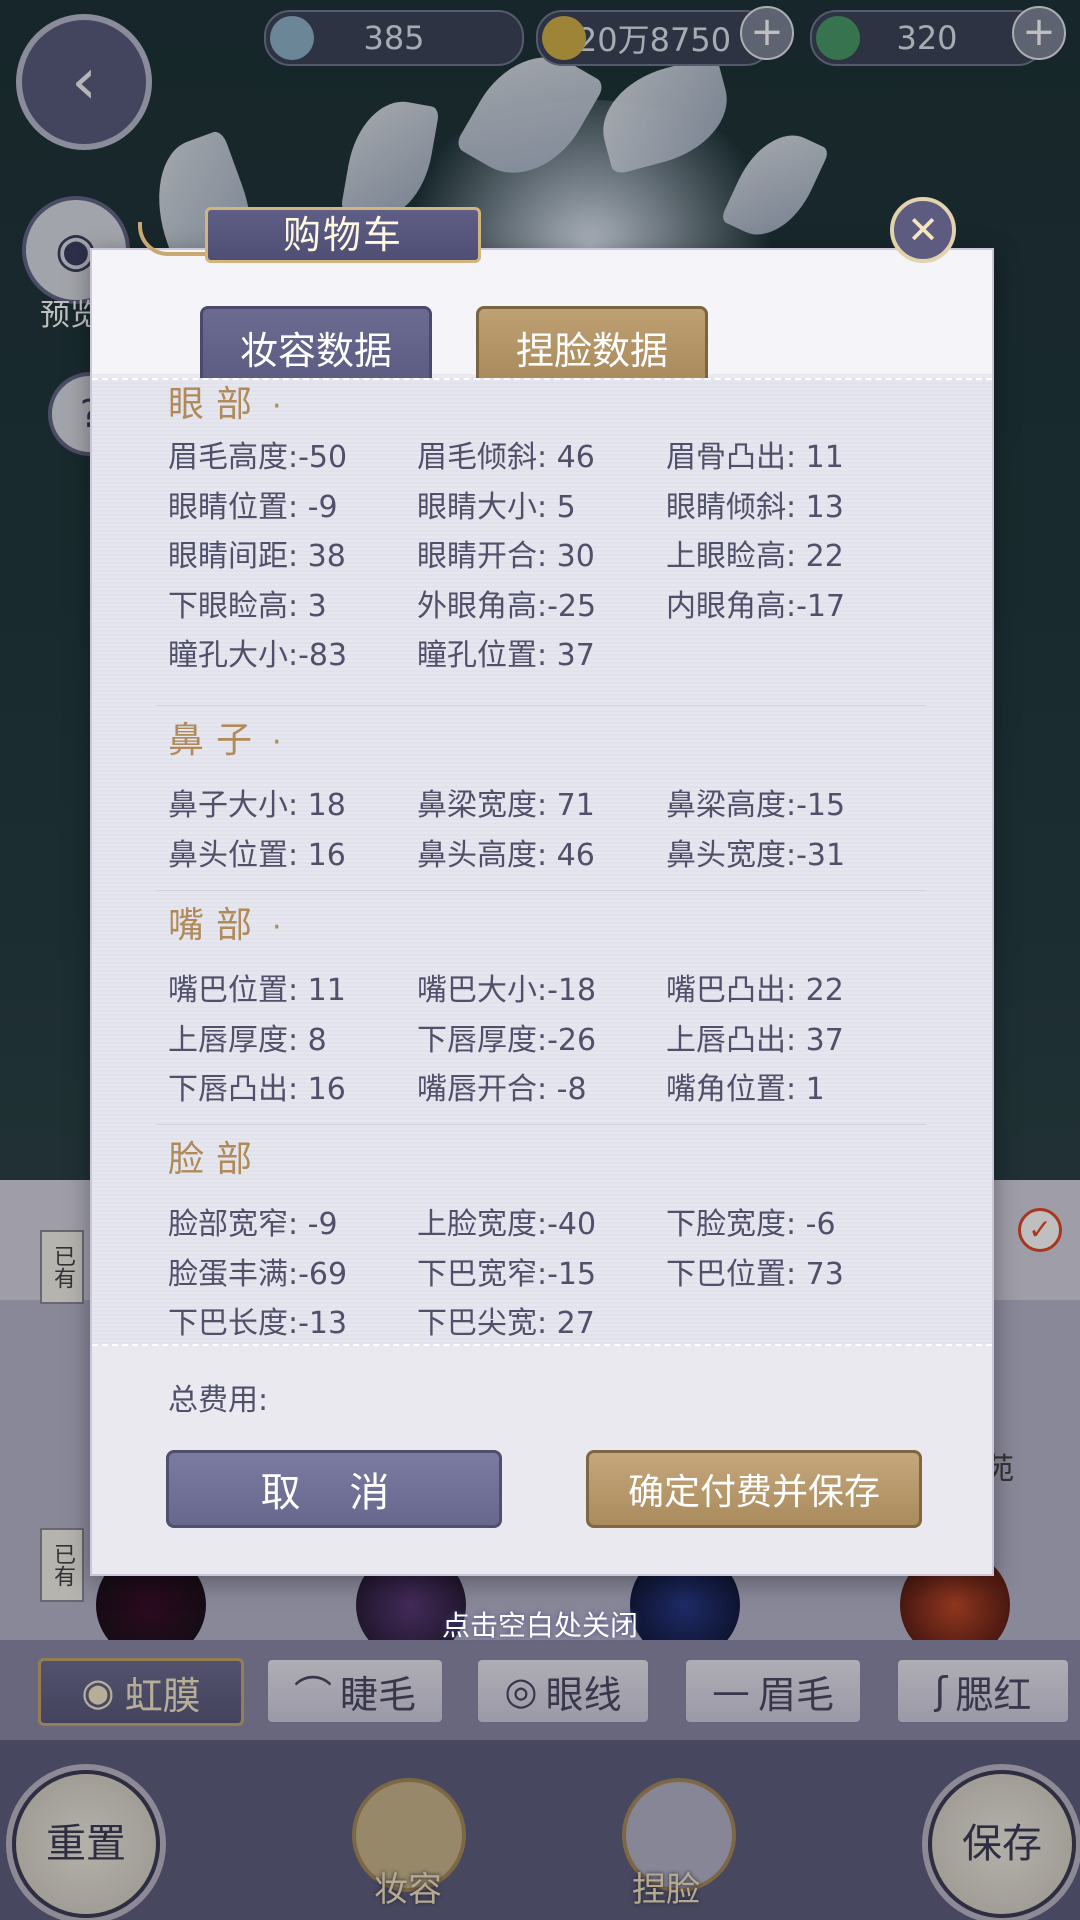  What do you see at coordinates (755, 556) in the screenshot?
I see `param-item: 上眼睑高: 22` at bounding box center [755, 556].